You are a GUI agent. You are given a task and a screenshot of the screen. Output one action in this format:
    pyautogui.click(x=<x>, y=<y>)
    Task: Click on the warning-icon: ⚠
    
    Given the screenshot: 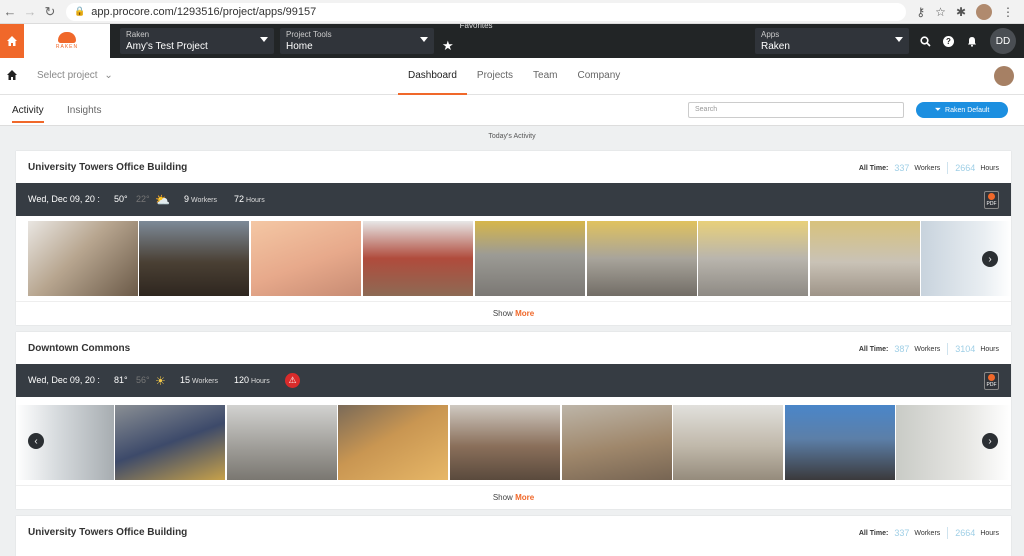 What is the action you would take?
    pyautogui.click(x=292, y=380)
    